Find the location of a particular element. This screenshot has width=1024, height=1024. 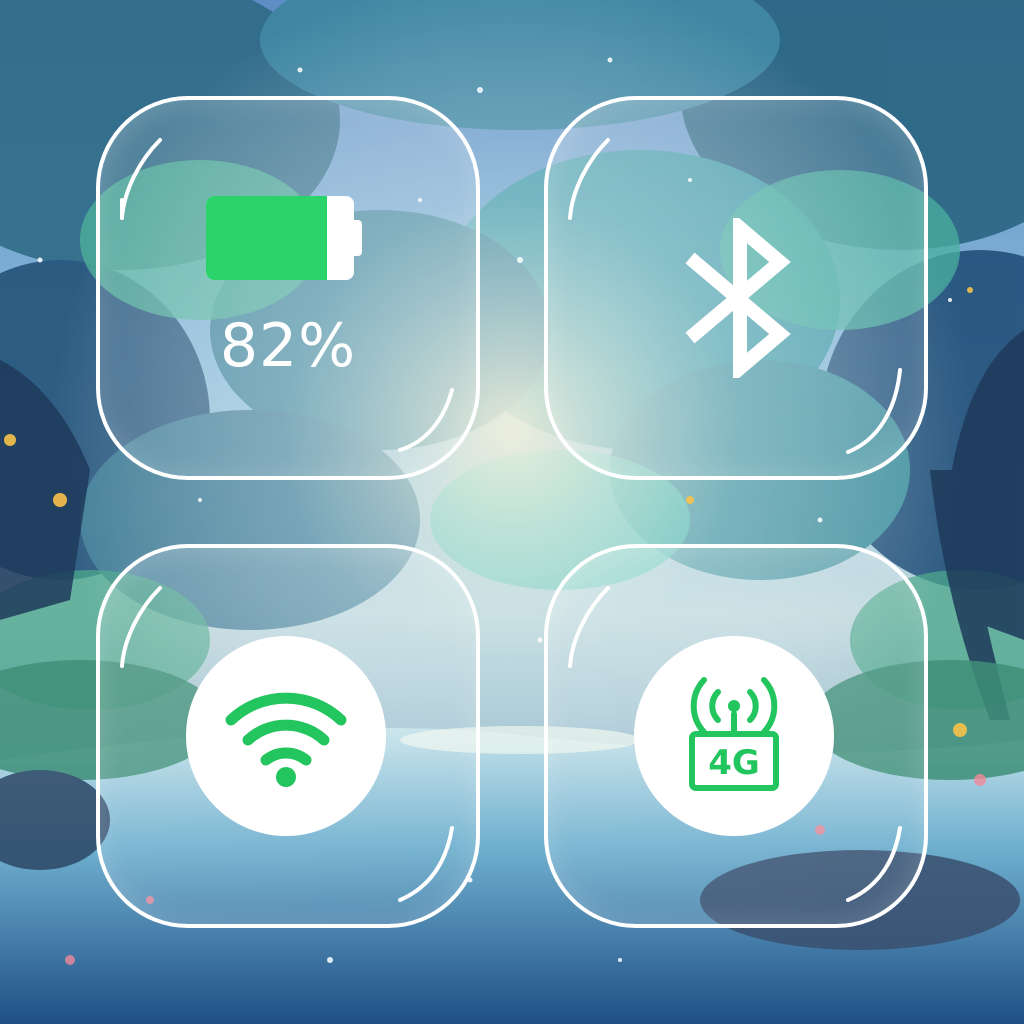

battery-fill is located at coordinates (267, 238).